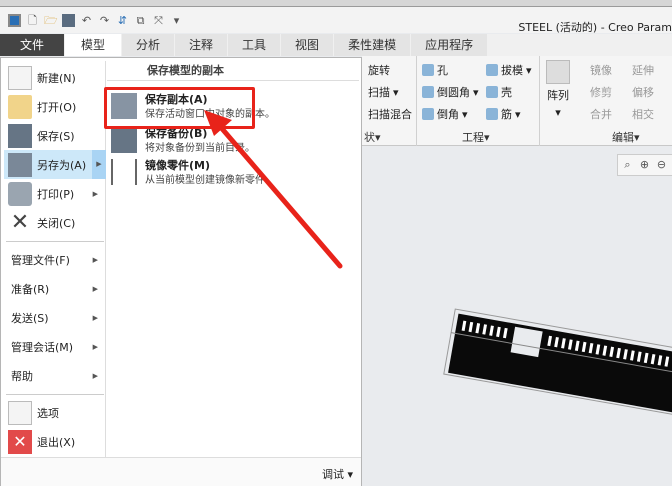 This screenshot has height=486, width=672. I want to click on save-backup-icon, so click(124, 140).